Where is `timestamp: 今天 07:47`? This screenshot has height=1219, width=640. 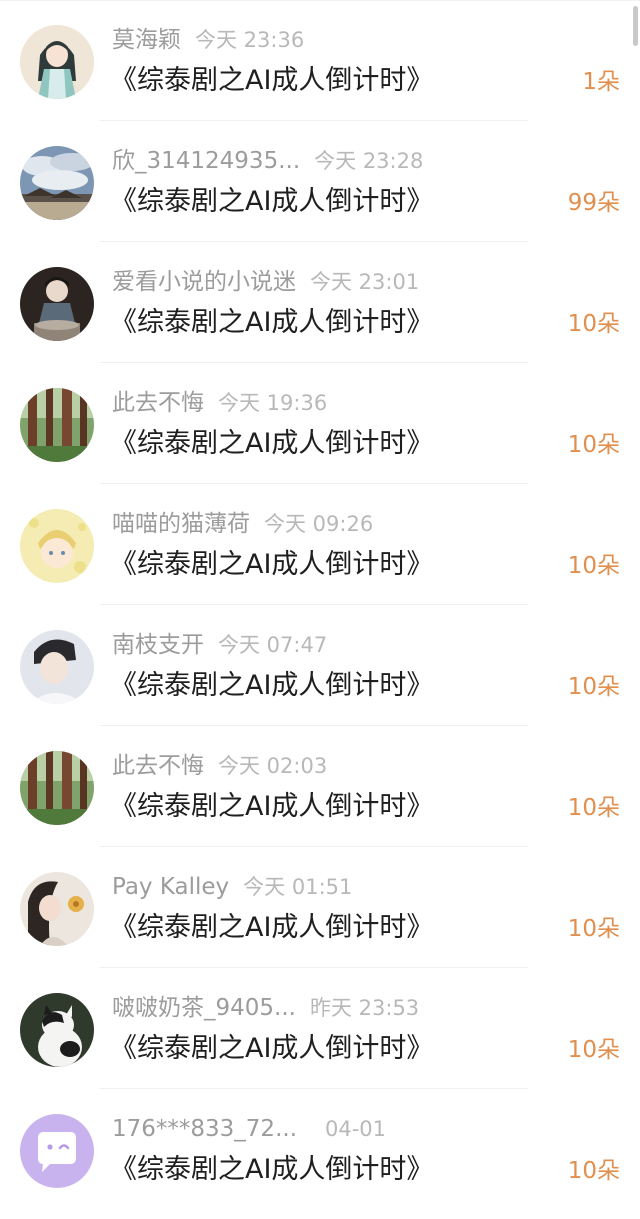
timestamp: 今天 07:47 is located at coordinates (273, 645).